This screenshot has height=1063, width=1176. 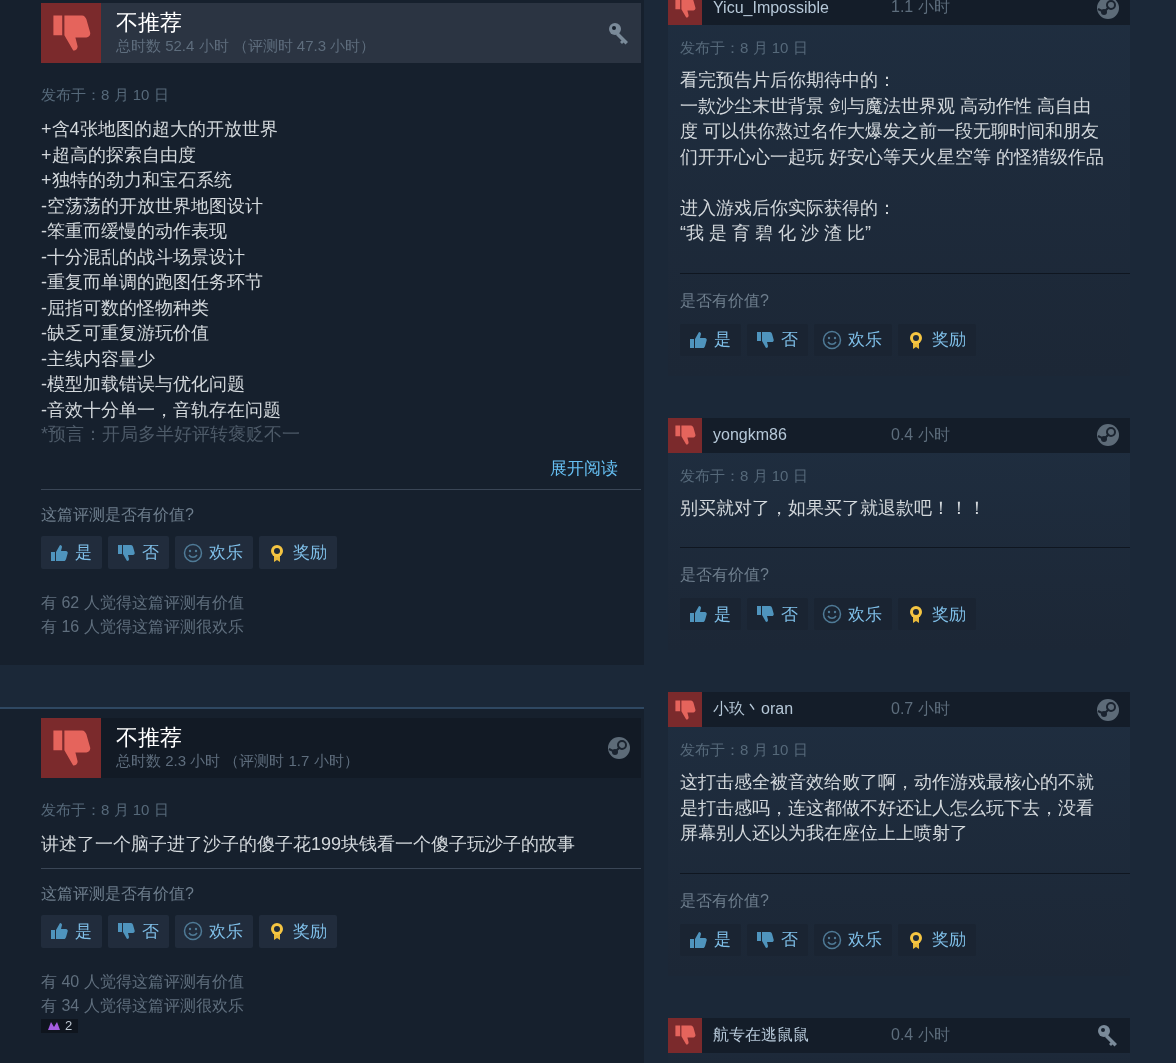 What do you see at coordinates (796, 1035) in the screenshot?
I see `username: 航专在逃鼠鼠` at bounding box center [796, 1035].